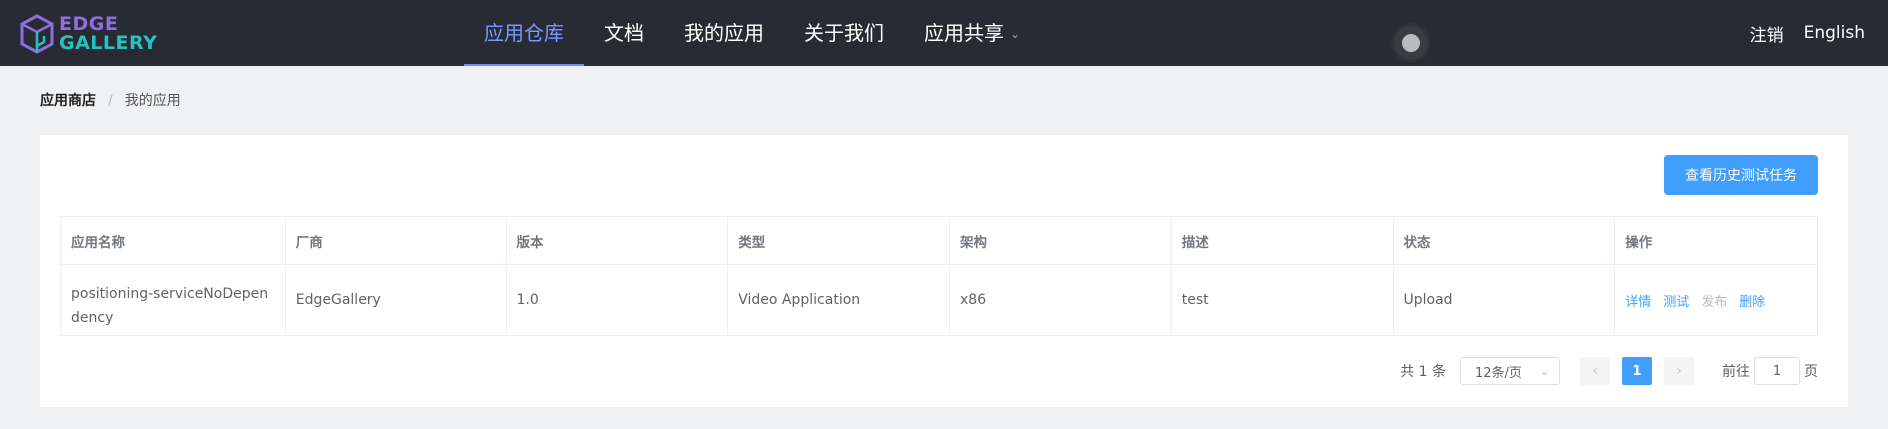  I want to click on page-size-value: 12条/页, so click(1498, 373).